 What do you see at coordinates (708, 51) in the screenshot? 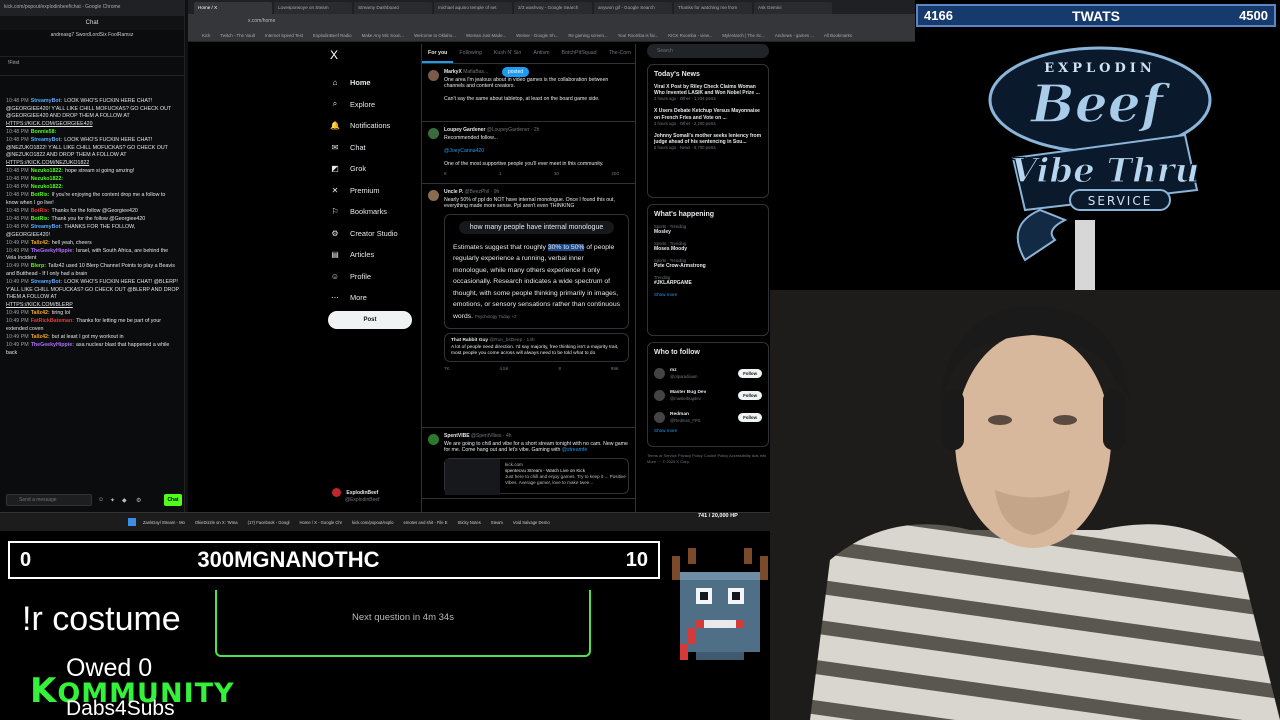
I see `x-search-input: Search` at bounding box center [708, 51].